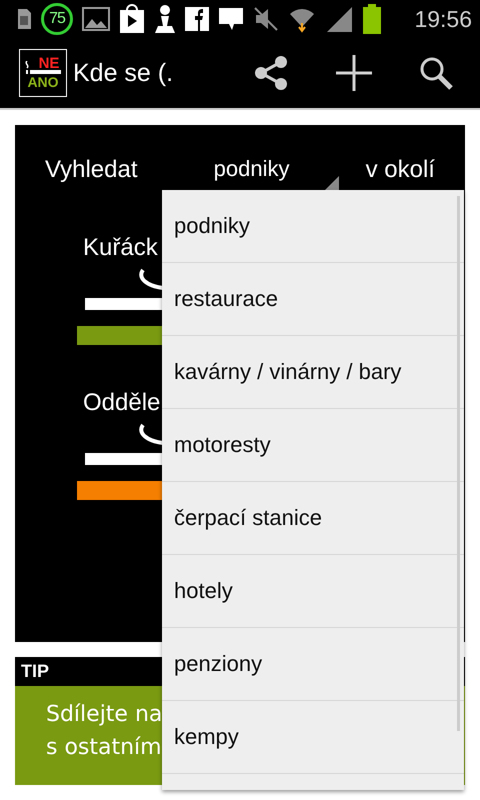  What do you see at coordinates (120, 248) in the screenshot?
I see `section-title: Kuřáck` at bounding box center [120, 248].